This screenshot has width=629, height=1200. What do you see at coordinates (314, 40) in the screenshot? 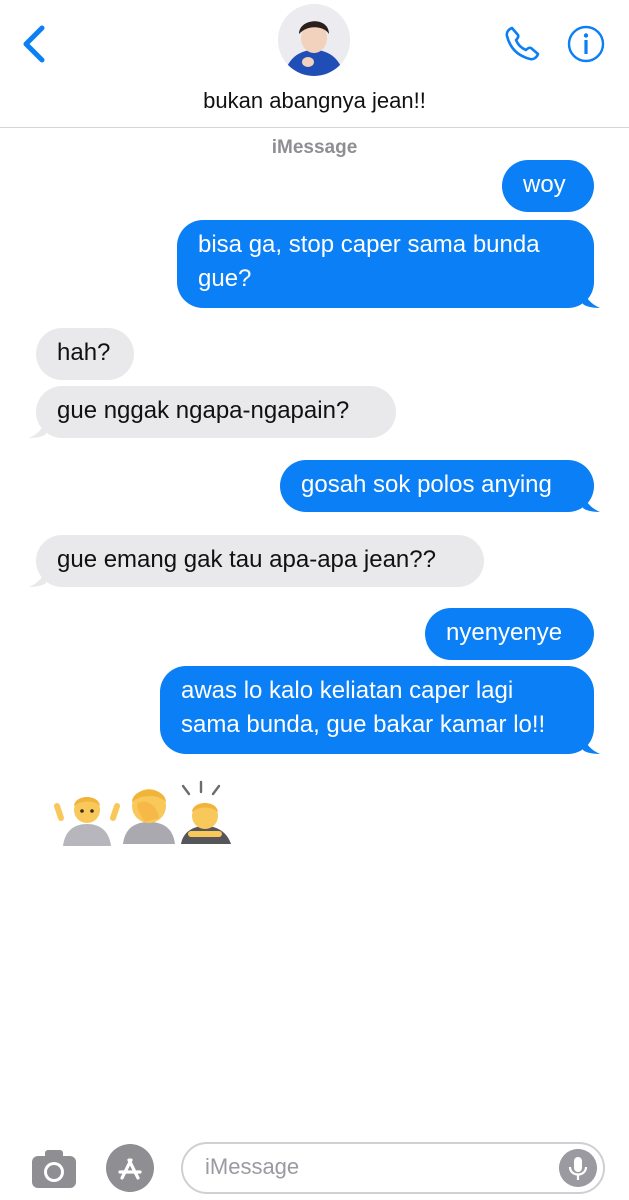
I see `avatar` at bounding box center [314, 40].